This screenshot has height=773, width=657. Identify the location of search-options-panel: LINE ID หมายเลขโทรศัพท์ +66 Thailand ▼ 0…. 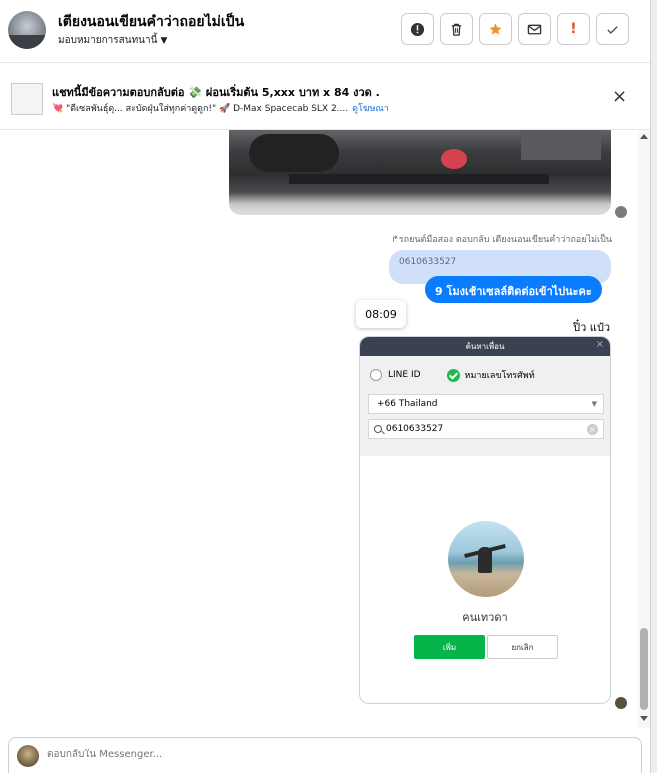
(485, 406).